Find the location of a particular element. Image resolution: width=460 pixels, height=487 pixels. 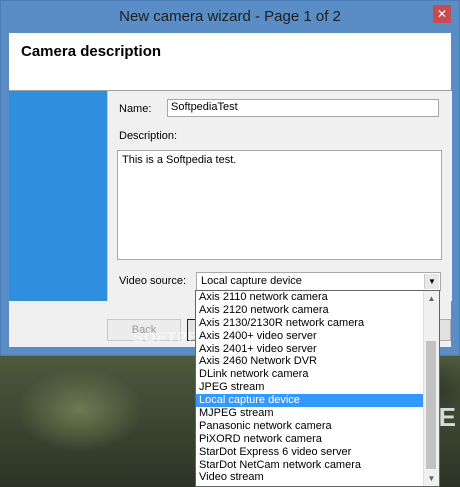

dropdown-option: StarDot NetCam network camera is located at coordinates (310, 465).